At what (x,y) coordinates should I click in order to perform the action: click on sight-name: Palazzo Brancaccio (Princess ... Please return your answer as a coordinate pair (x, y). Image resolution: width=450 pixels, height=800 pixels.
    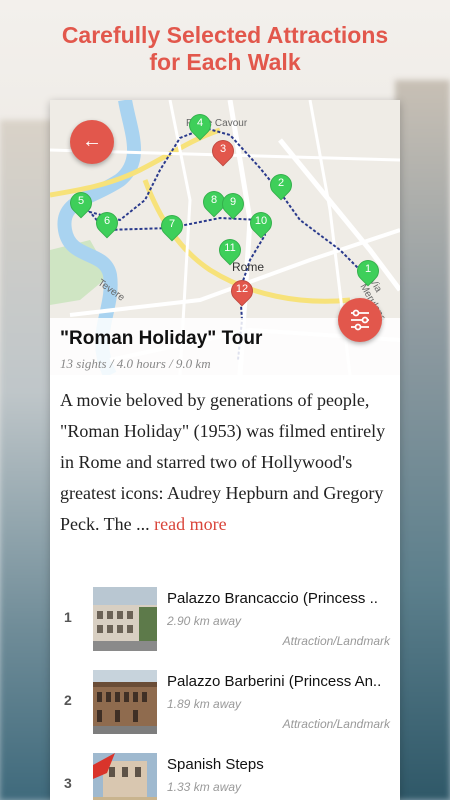
    Looking at the image, I should click on (272, 598).